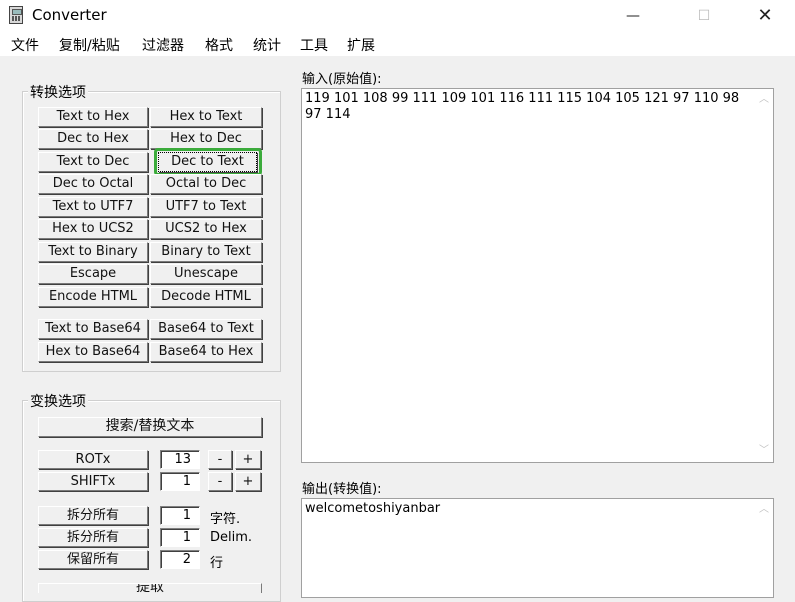  I want to click on menu-filters: 过滤器, so click(163, 45).